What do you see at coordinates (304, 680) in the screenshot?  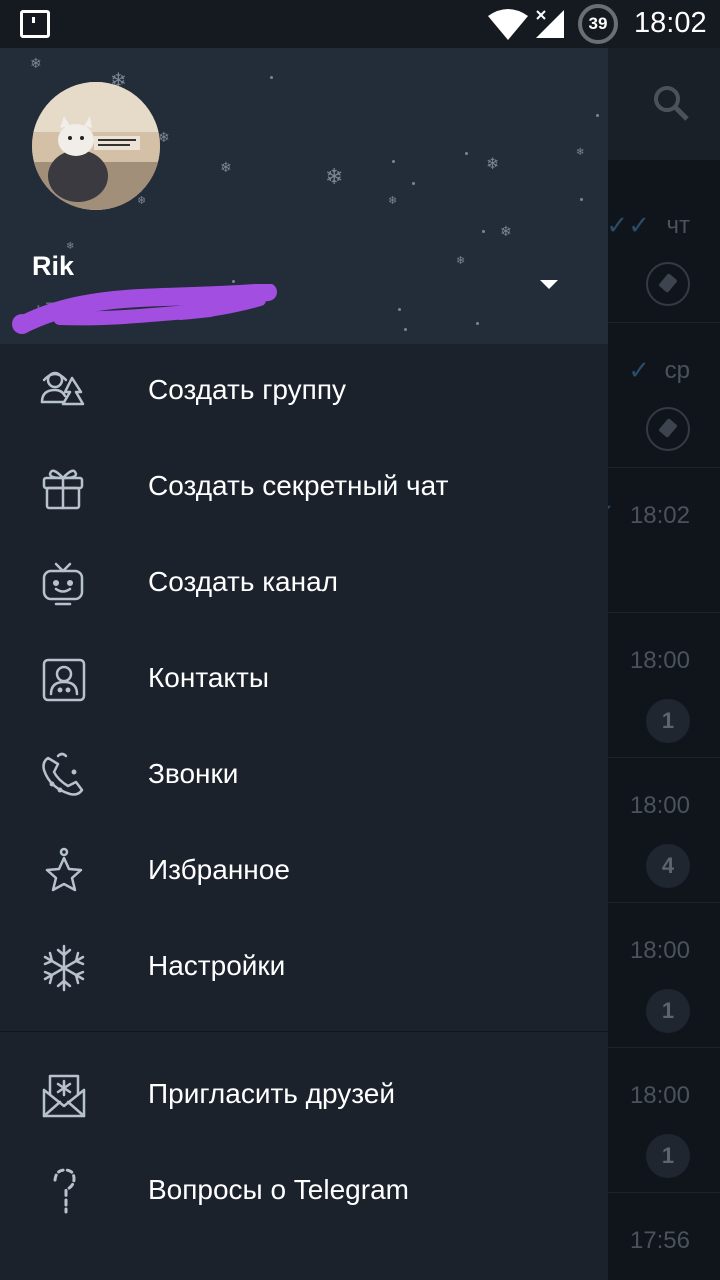 I see `menu-item-contacts: Контакты` at bounding box center [304, 680].